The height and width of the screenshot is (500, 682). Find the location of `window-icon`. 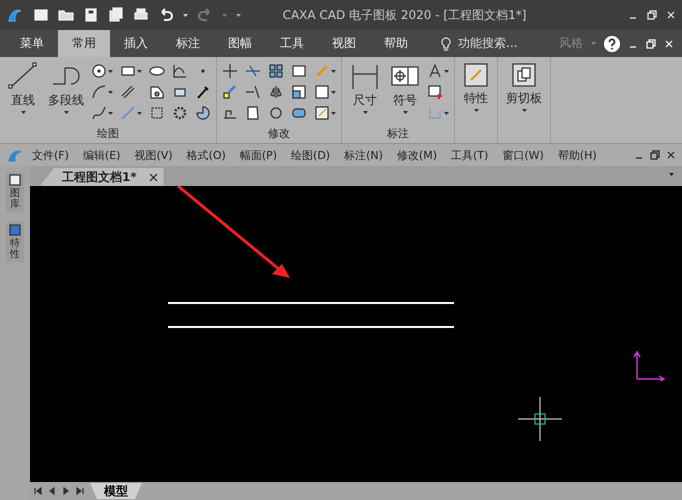

window-icon is located at coordinates (299, 71).